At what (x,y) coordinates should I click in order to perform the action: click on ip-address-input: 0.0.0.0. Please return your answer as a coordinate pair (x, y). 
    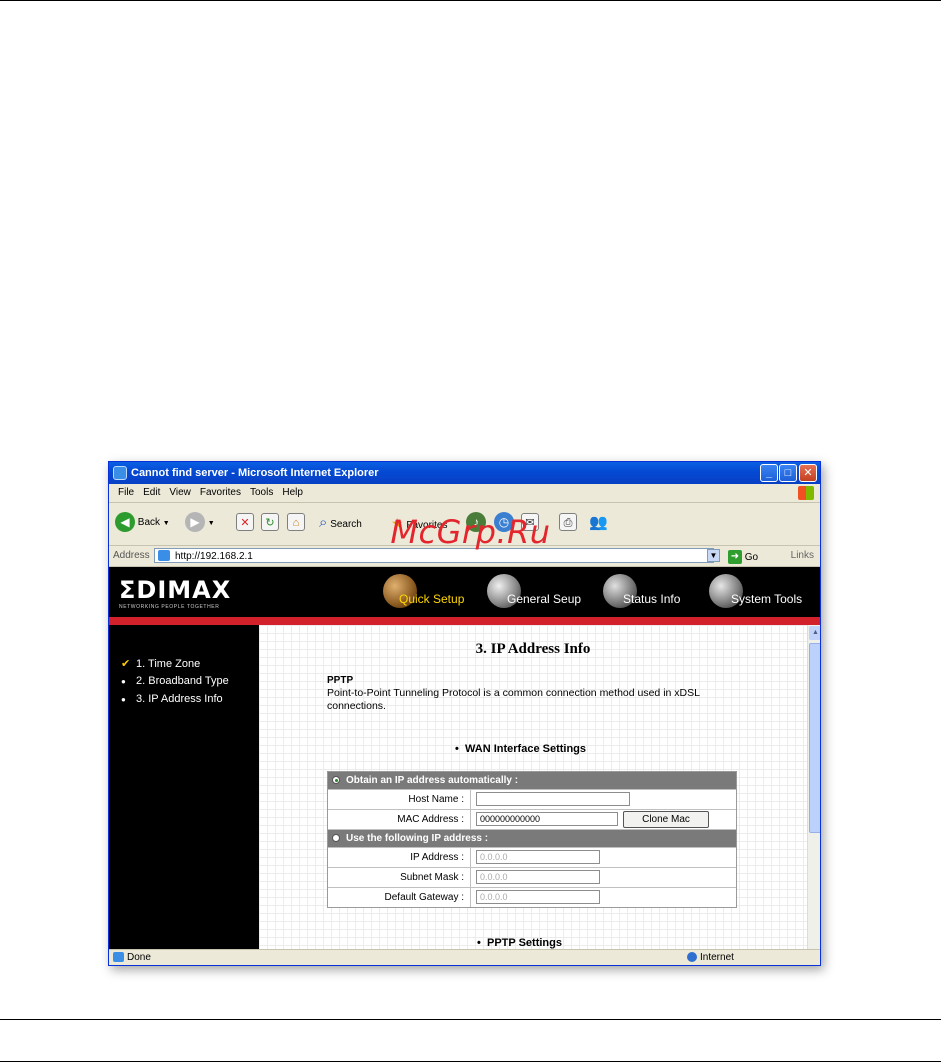
    Looking at the image, I should click on (538, 857).